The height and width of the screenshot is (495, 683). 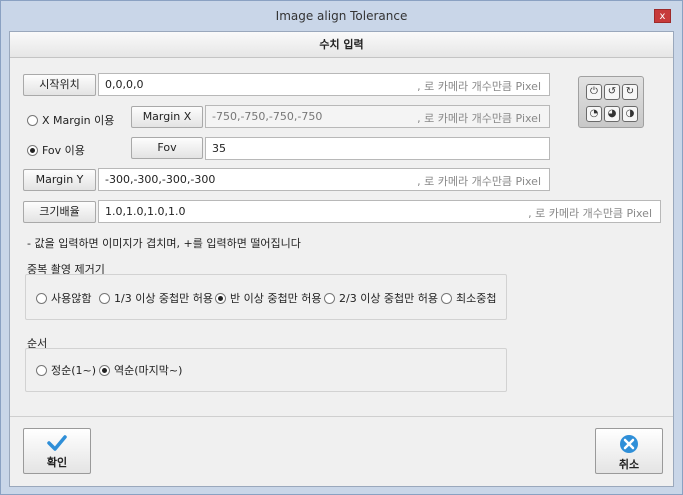 I want to click on x-margin-radio-label: X Margin 이용, so click(x=78, y=120).